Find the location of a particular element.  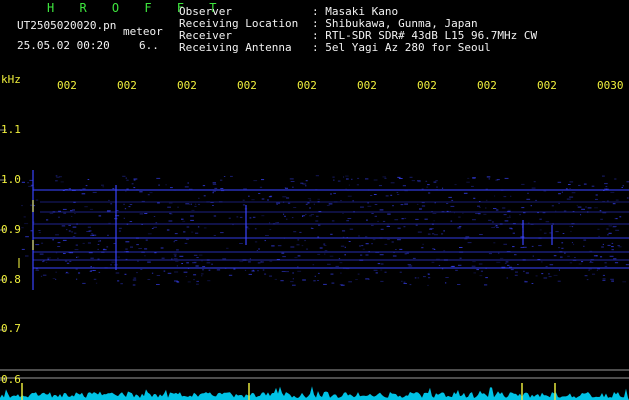

noise-floor-area is located at coordinates (314, 393).